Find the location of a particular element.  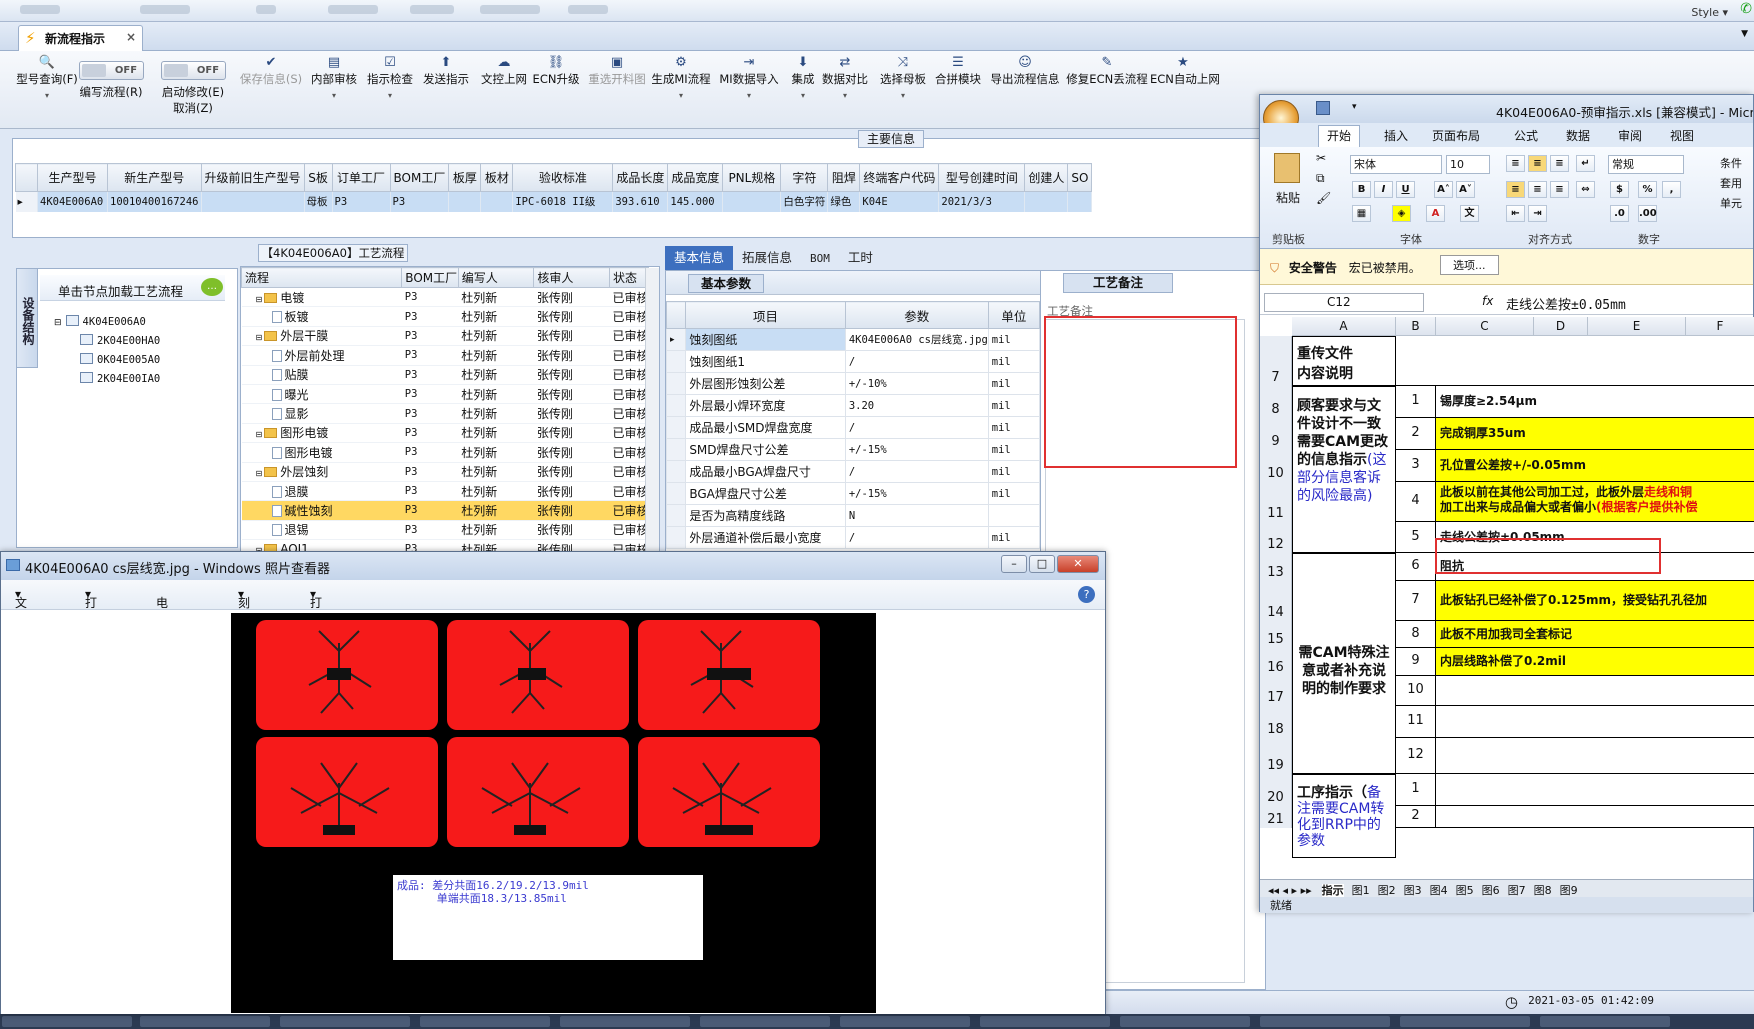

row-header: 12 is located at coordinates (1276, 537).